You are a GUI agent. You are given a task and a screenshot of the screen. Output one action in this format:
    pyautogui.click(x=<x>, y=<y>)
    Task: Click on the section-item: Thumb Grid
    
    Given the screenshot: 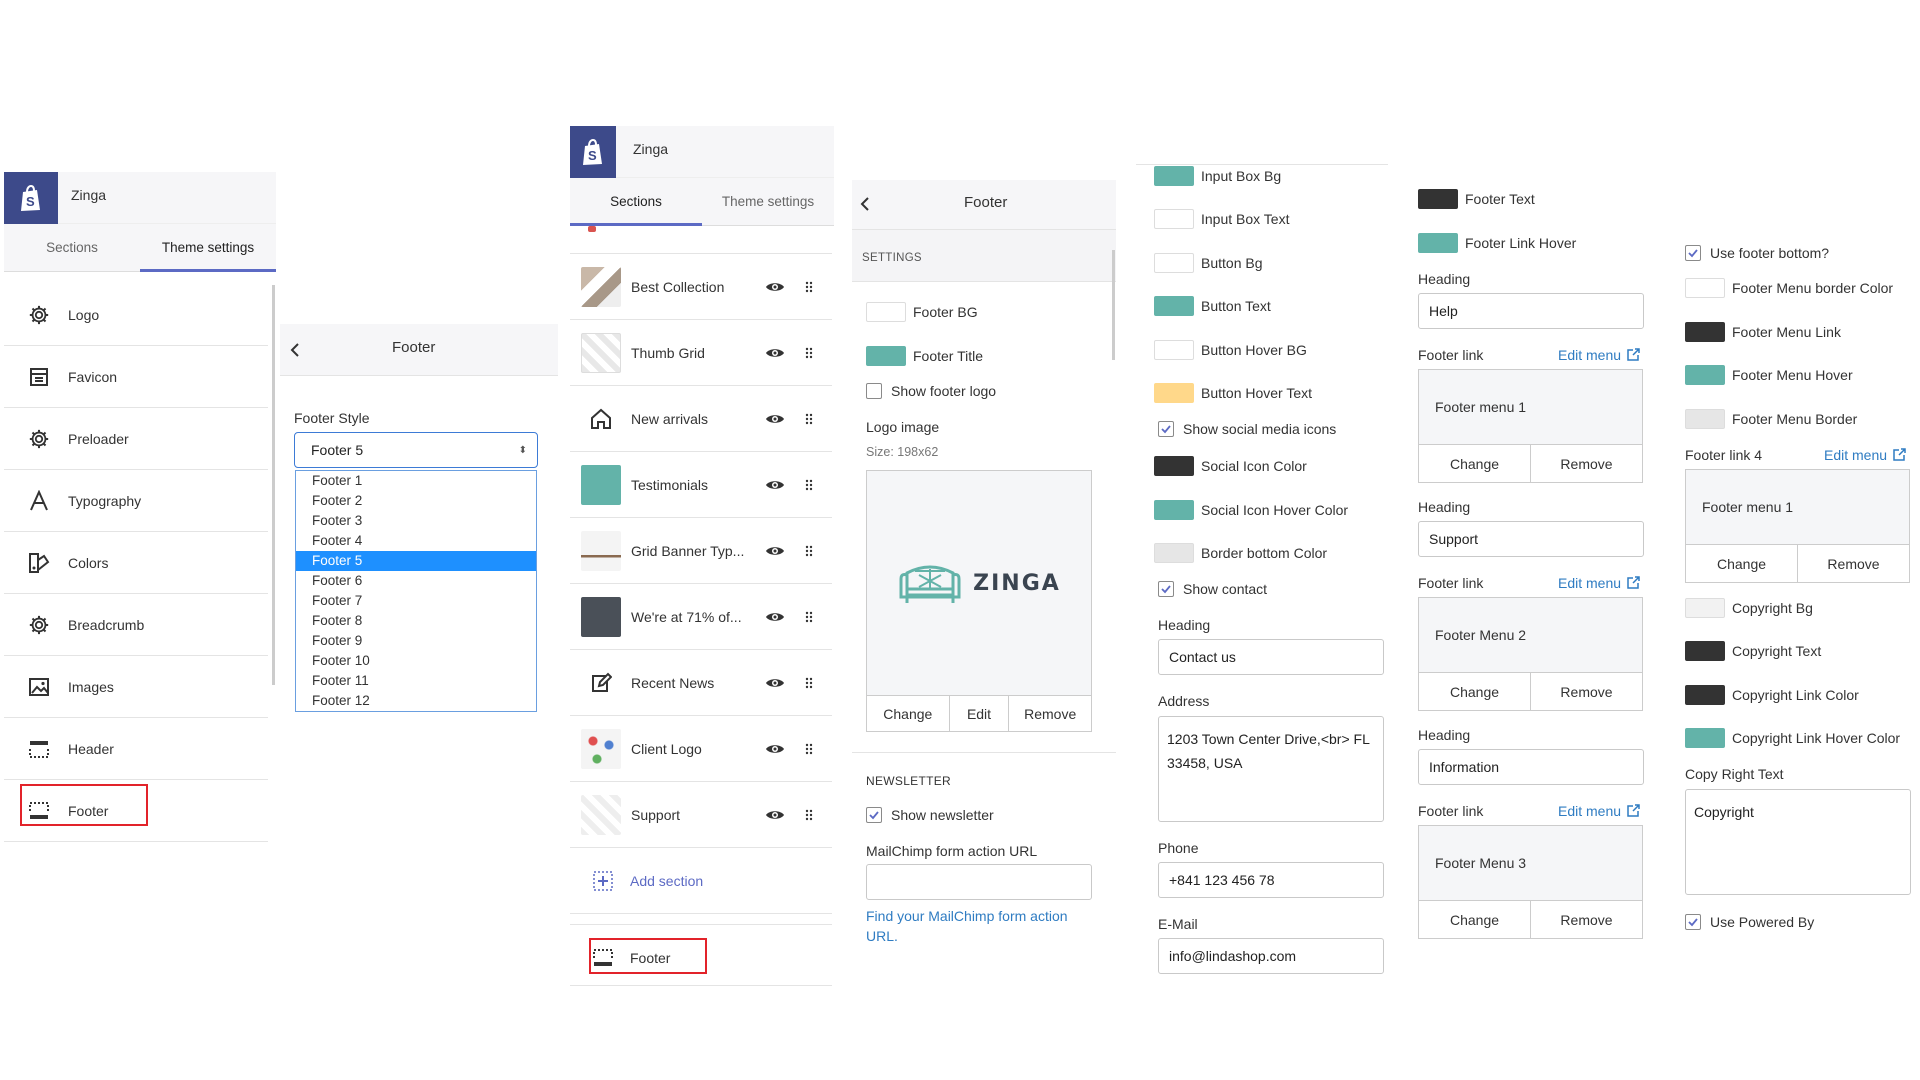 What is the action you would take?
    pyautogui.click(x=701, y=353)
    